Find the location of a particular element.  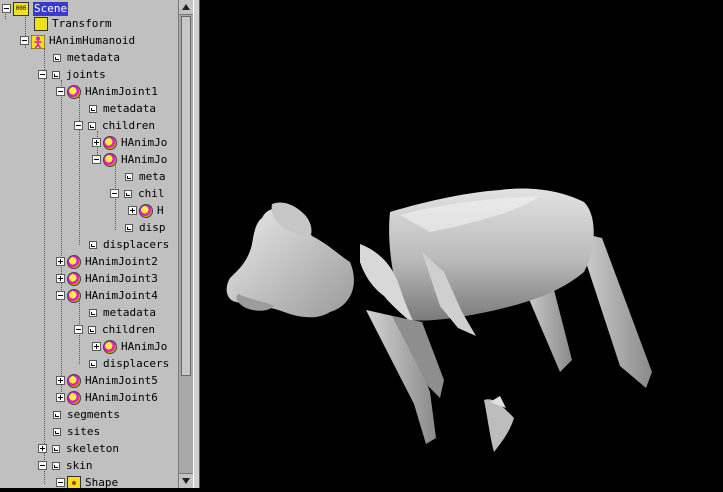

tree-node-skeleton: skeleton is located at coordinates (78, 448).